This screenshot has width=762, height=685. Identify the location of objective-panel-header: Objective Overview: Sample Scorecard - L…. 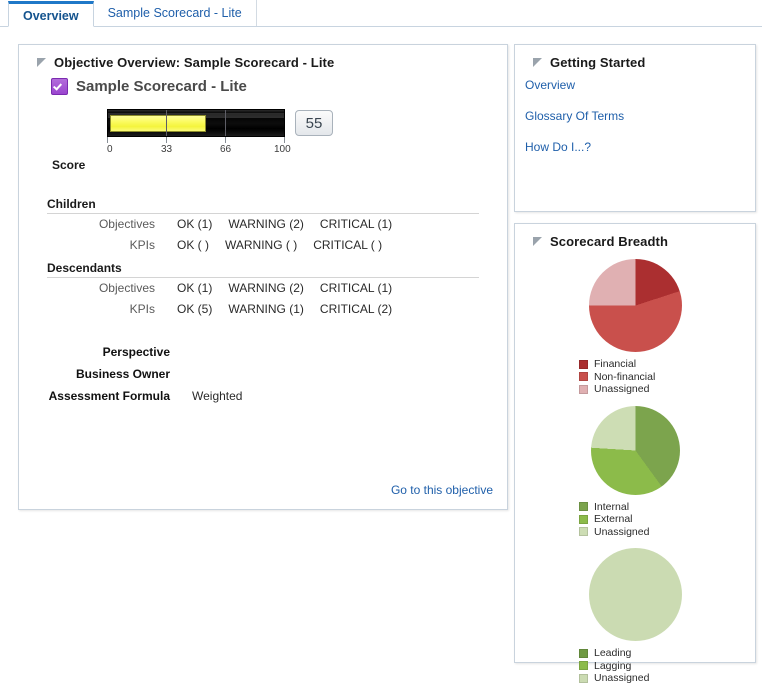
(263, 57).